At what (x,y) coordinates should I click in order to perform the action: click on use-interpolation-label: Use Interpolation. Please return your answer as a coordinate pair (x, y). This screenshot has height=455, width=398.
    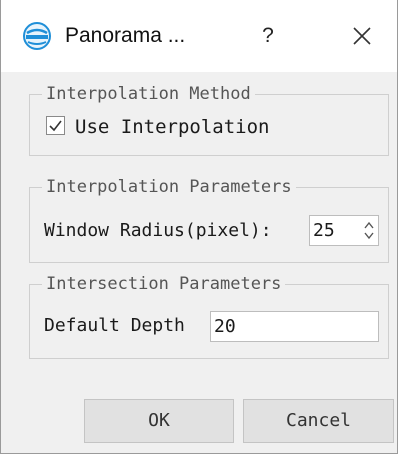
    Looking at the image, I should click on (172, 127).